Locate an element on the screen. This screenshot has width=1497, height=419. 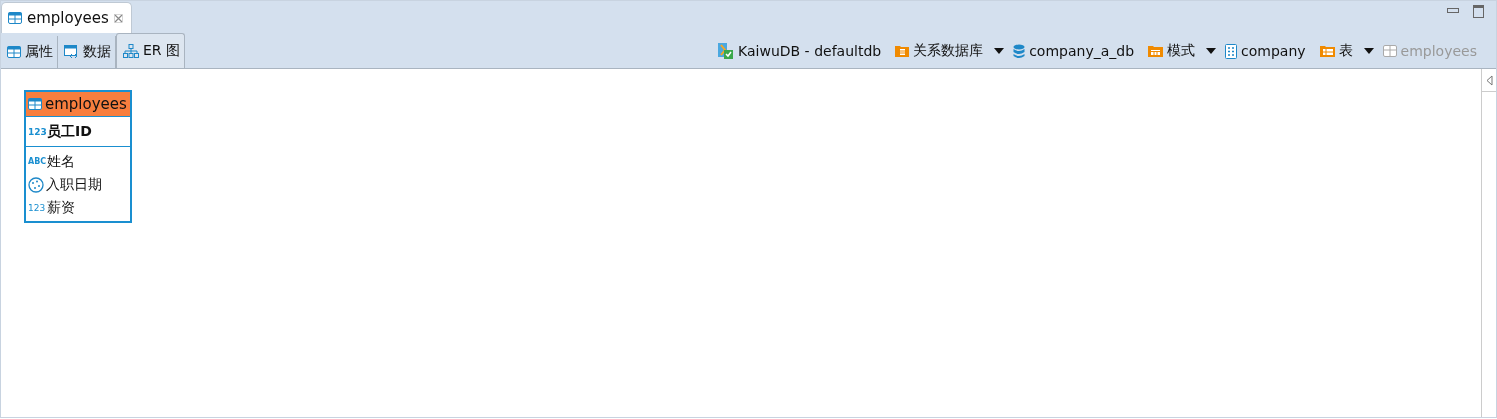
view-tab: ER 图 is located at coordinates (151, 50).